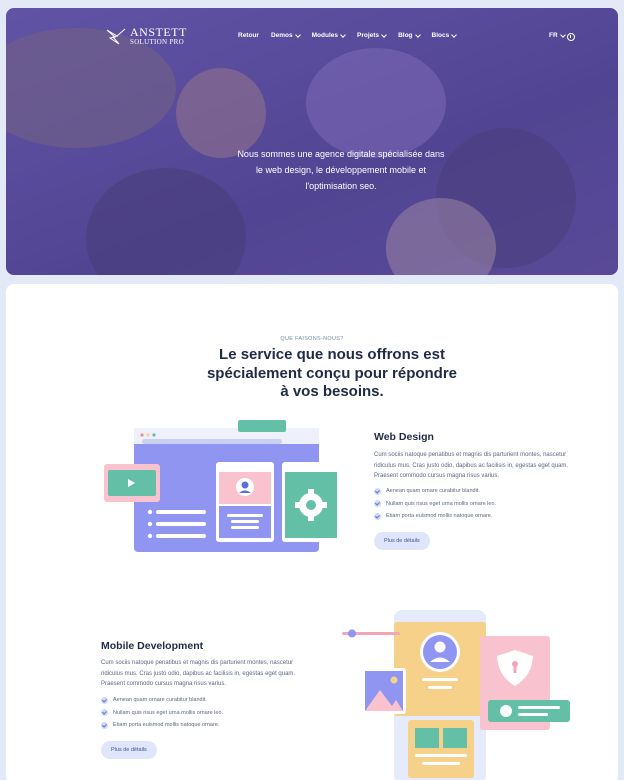 The width and height of the screenshot is (624, 780). What do you see at coordinates (212, 441) in the screenshot?
I see `address-bar` at bounding box center [212, 441].